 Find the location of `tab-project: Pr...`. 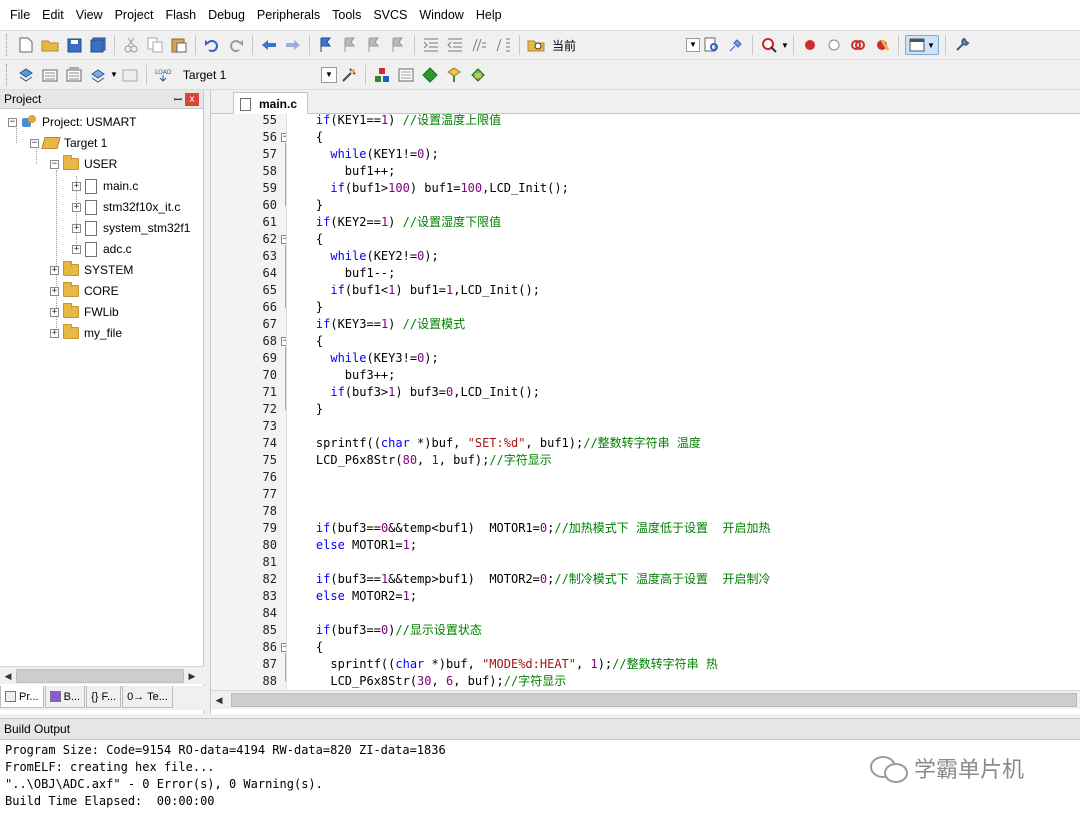

tab-project: Pr... is located at coordinates (22, 697).